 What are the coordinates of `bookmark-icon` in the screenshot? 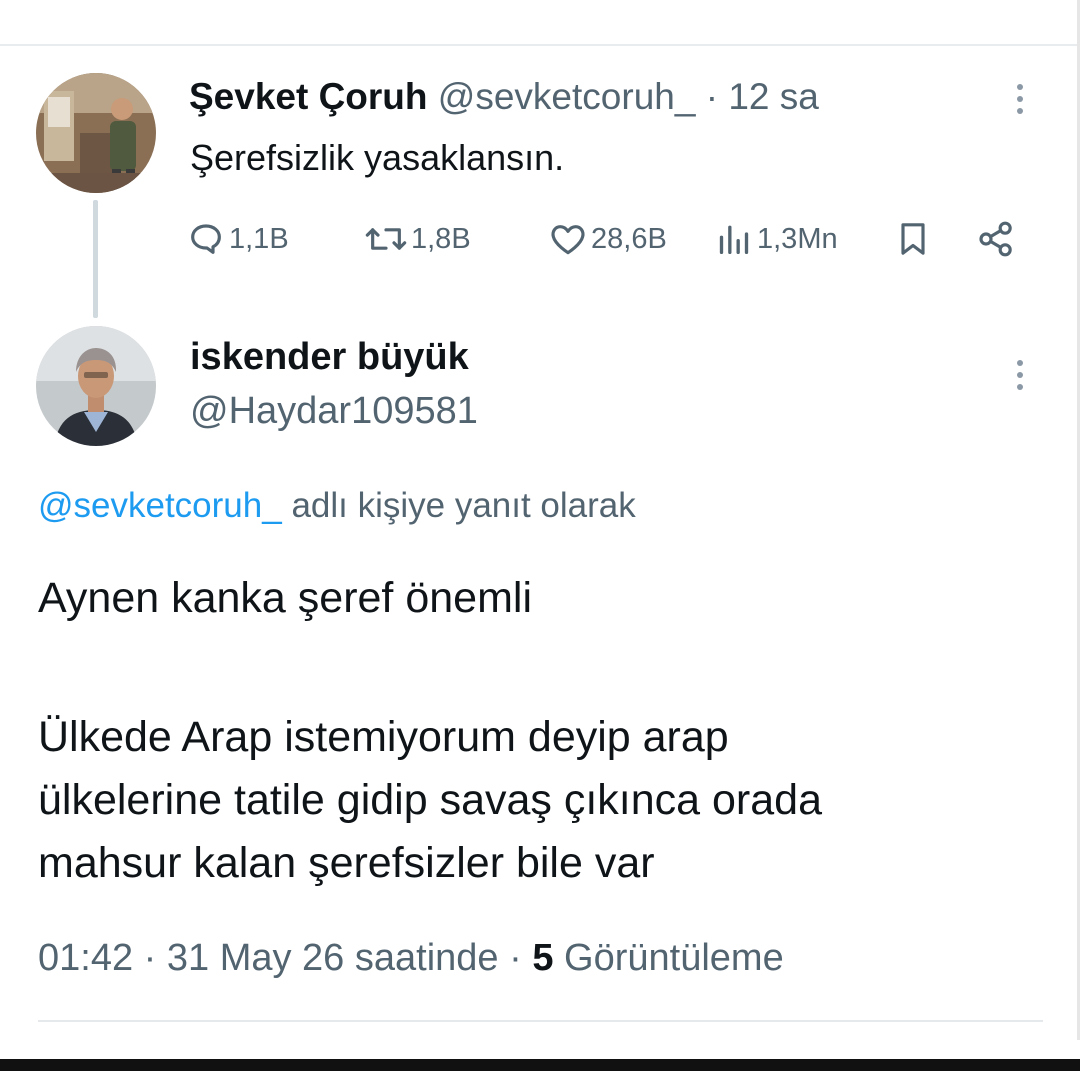 It's located at (913, 239).